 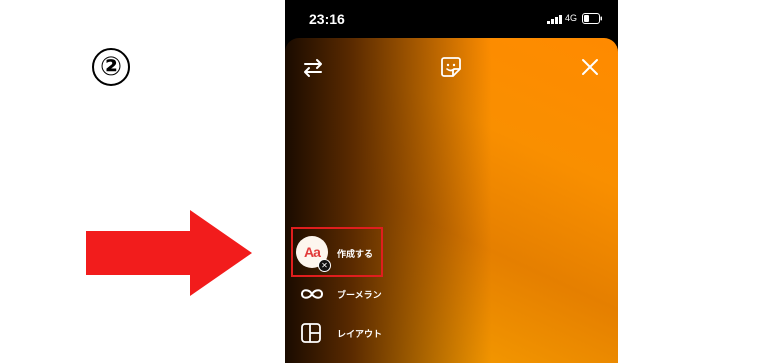 What do you see at coordinates (355, 253) in the screenshot?
I see `create-label: 作成する` at bounding box center [355, 253].